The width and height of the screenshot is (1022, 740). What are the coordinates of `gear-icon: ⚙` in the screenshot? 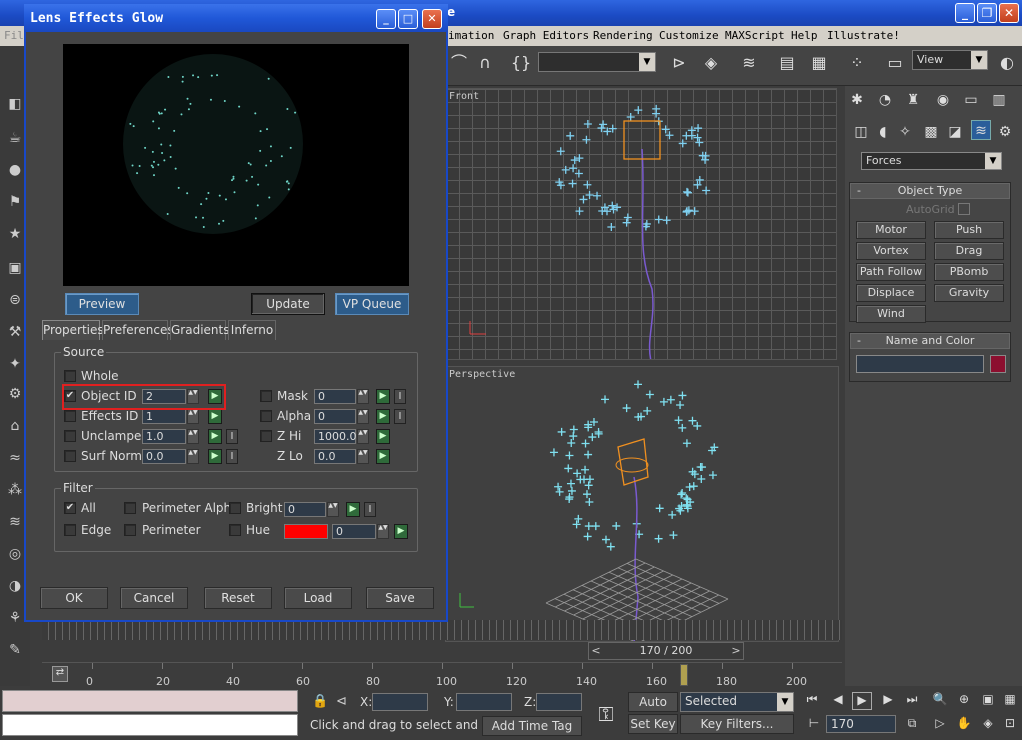 It's located at (15, 395).